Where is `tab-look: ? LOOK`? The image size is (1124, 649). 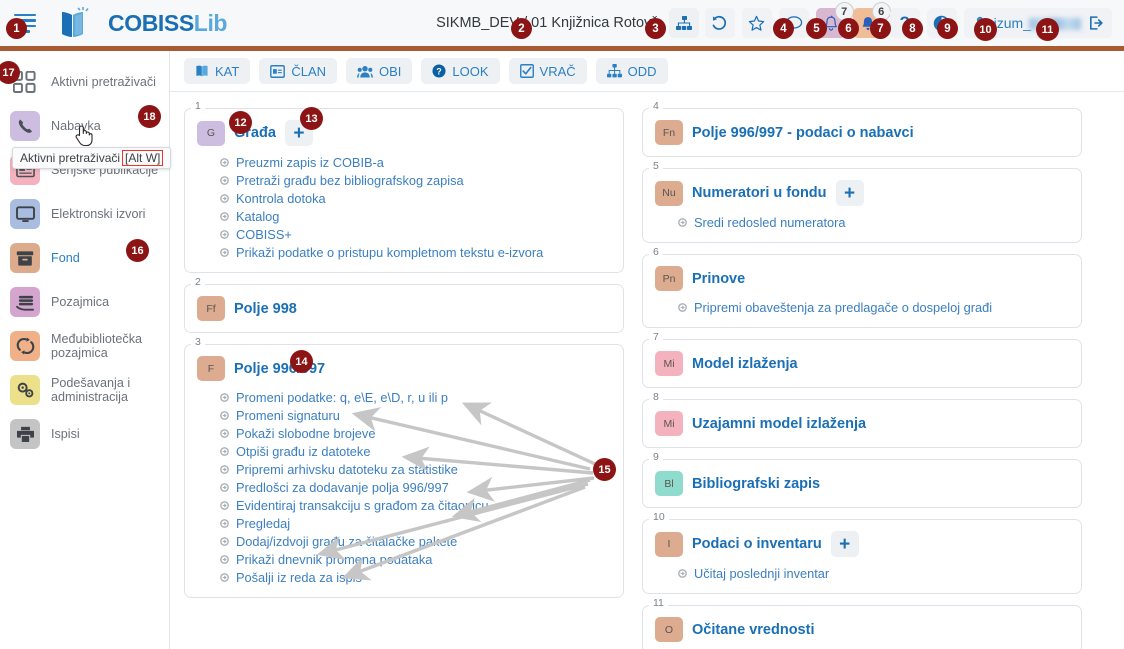 tab-look: ? LOOK is located at coordinates (460, 71).